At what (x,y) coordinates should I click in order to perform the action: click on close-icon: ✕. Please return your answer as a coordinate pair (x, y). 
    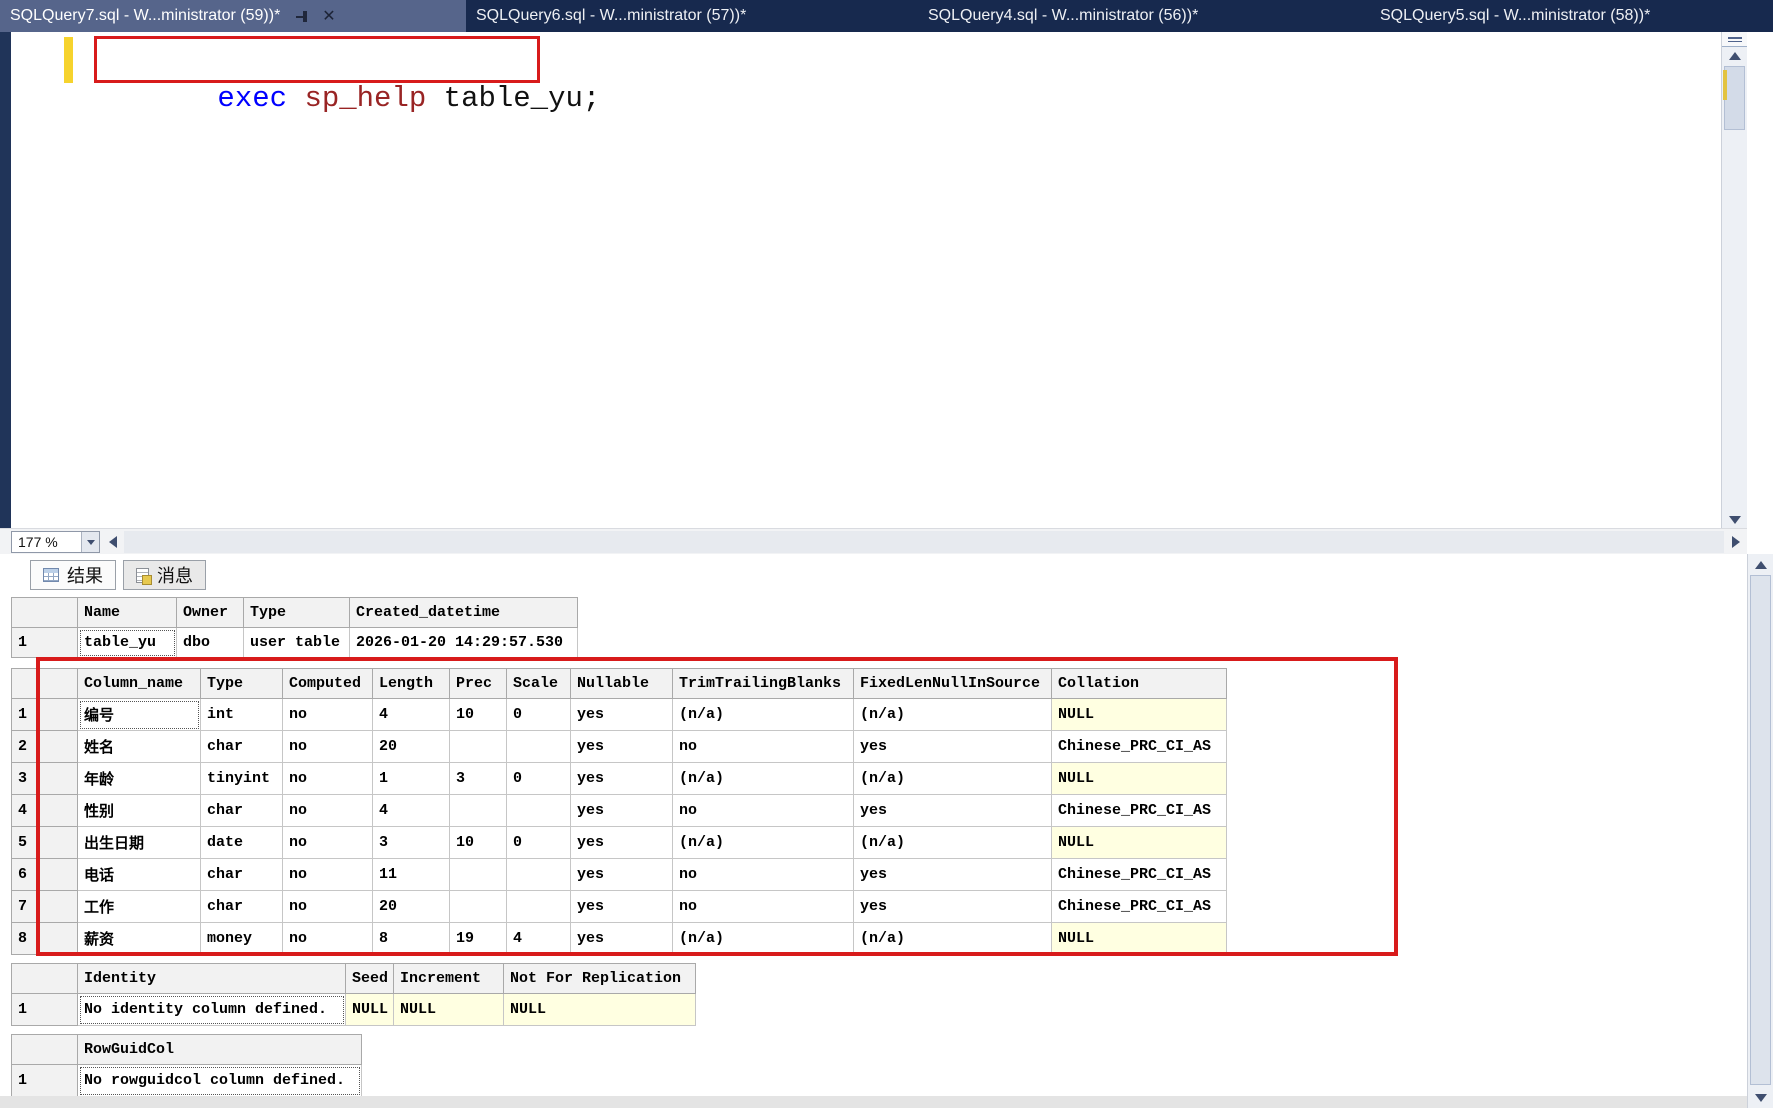
    Looking at the image, I should click on (328, 16).